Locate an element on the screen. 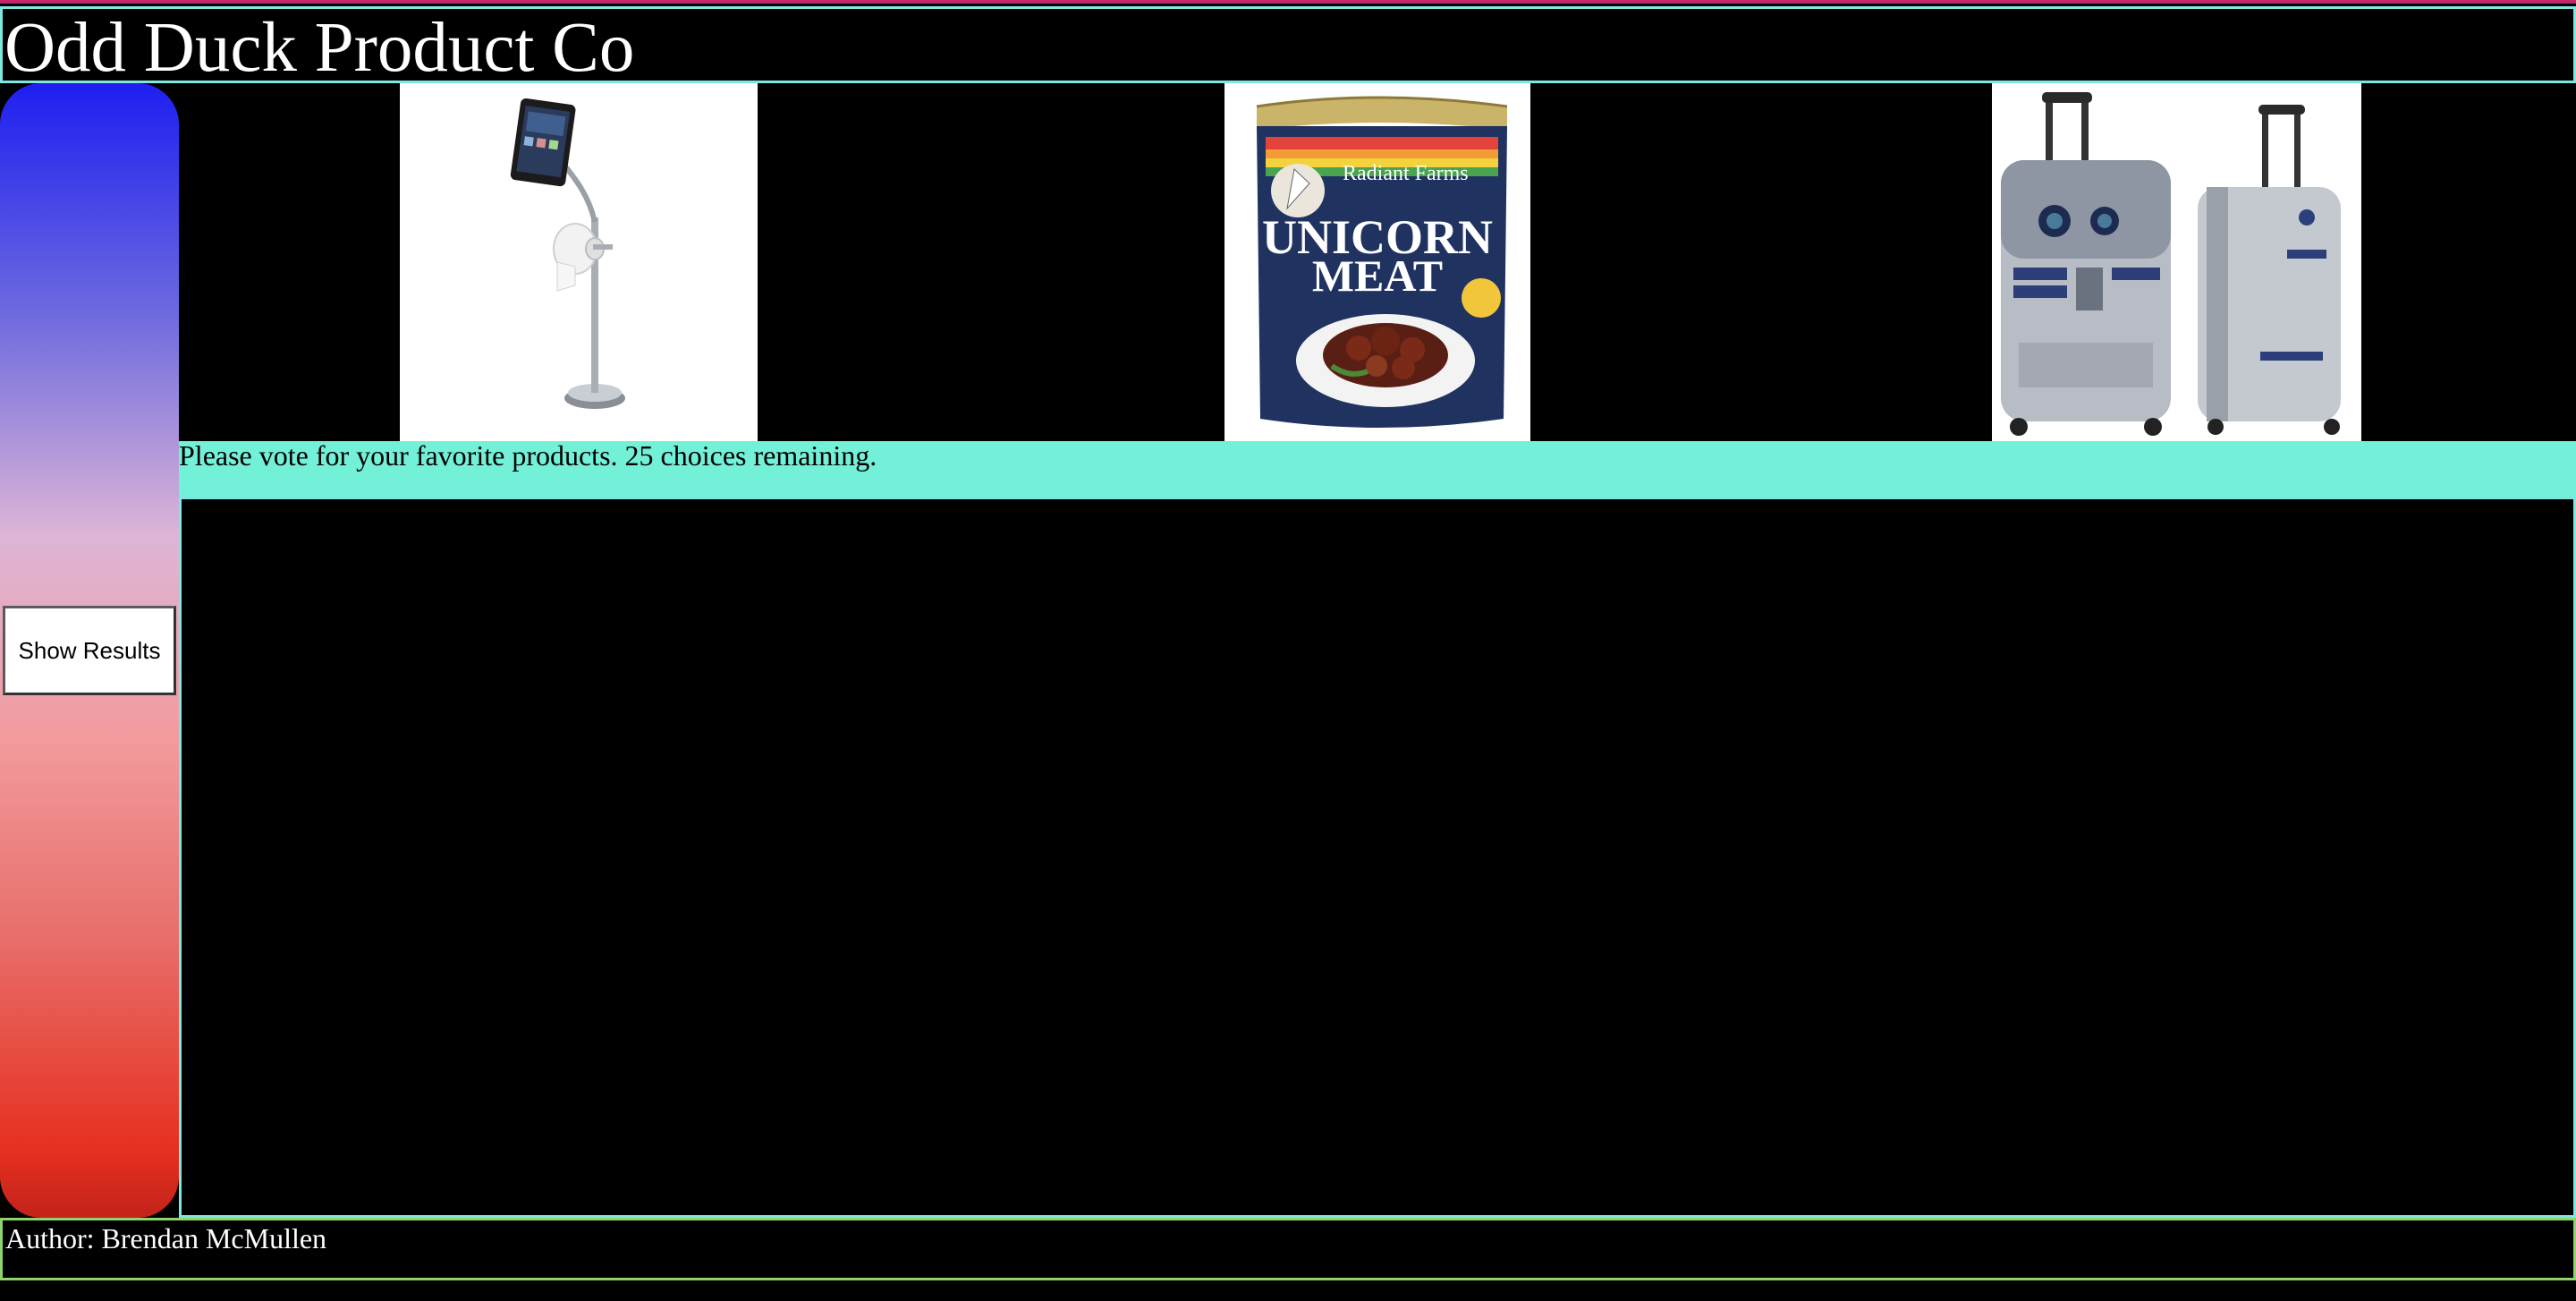  sidebar: Show Results is located at coordinates (89, 650).